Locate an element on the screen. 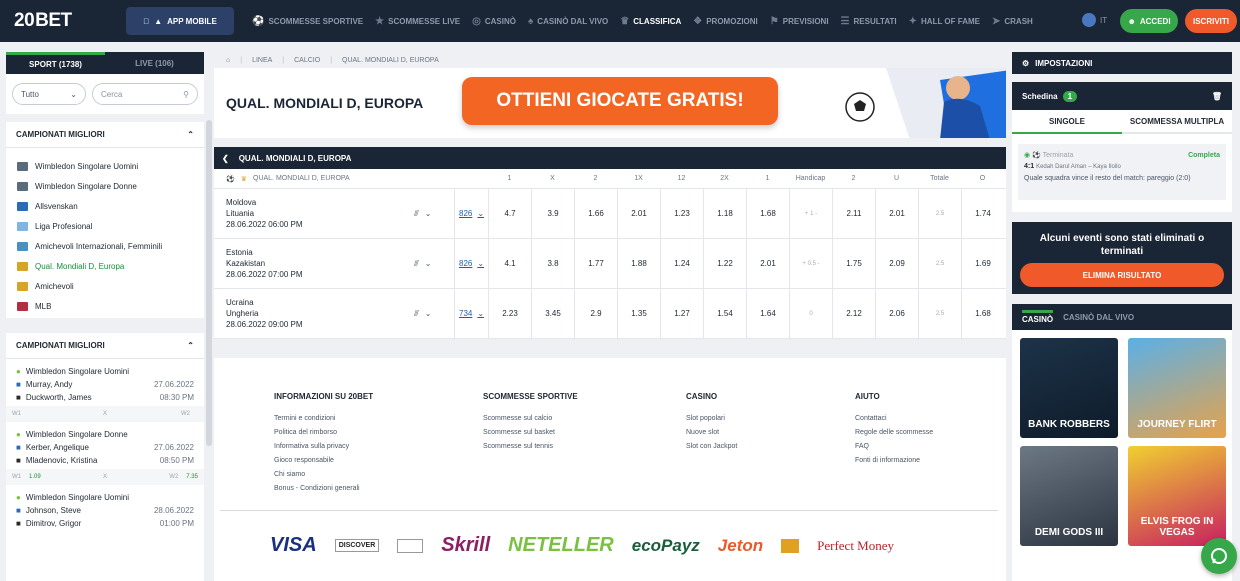 The height and width of the screenshot is (581, 1240). event-teams: Moldova Lituania 28.06.2022 06:00 PM is located at coordinates (314, 213).